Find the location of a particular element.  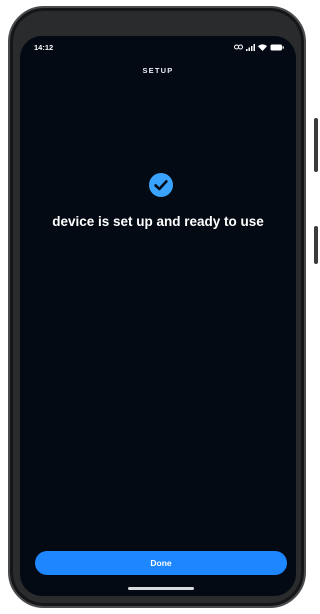

page-title: SETUP is located at coordinates (158, 70).